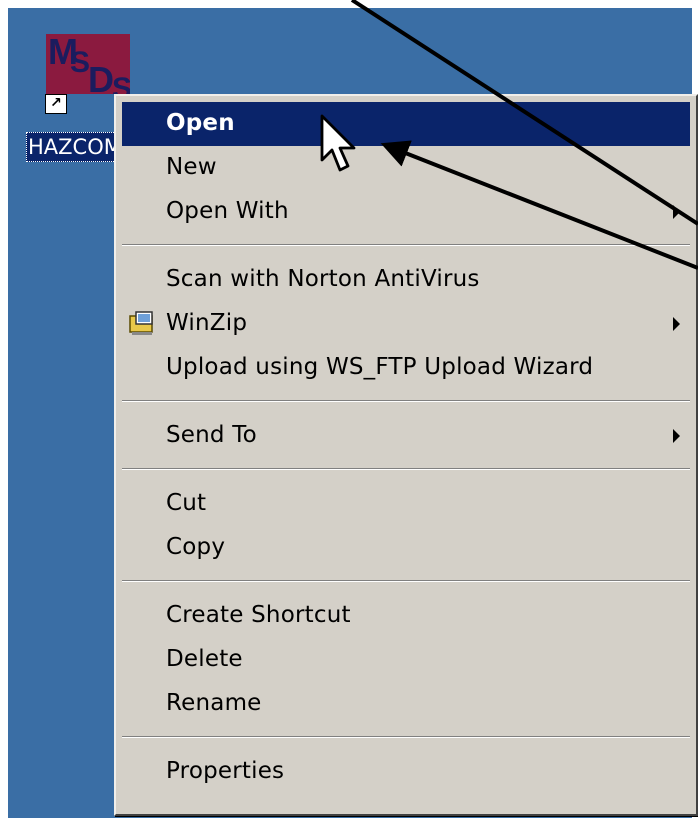 This screenshot has height=822, width=698. Describe the element at coordinates (191, 167) in the screenshot. I see `menu-item-label: New` at that location.